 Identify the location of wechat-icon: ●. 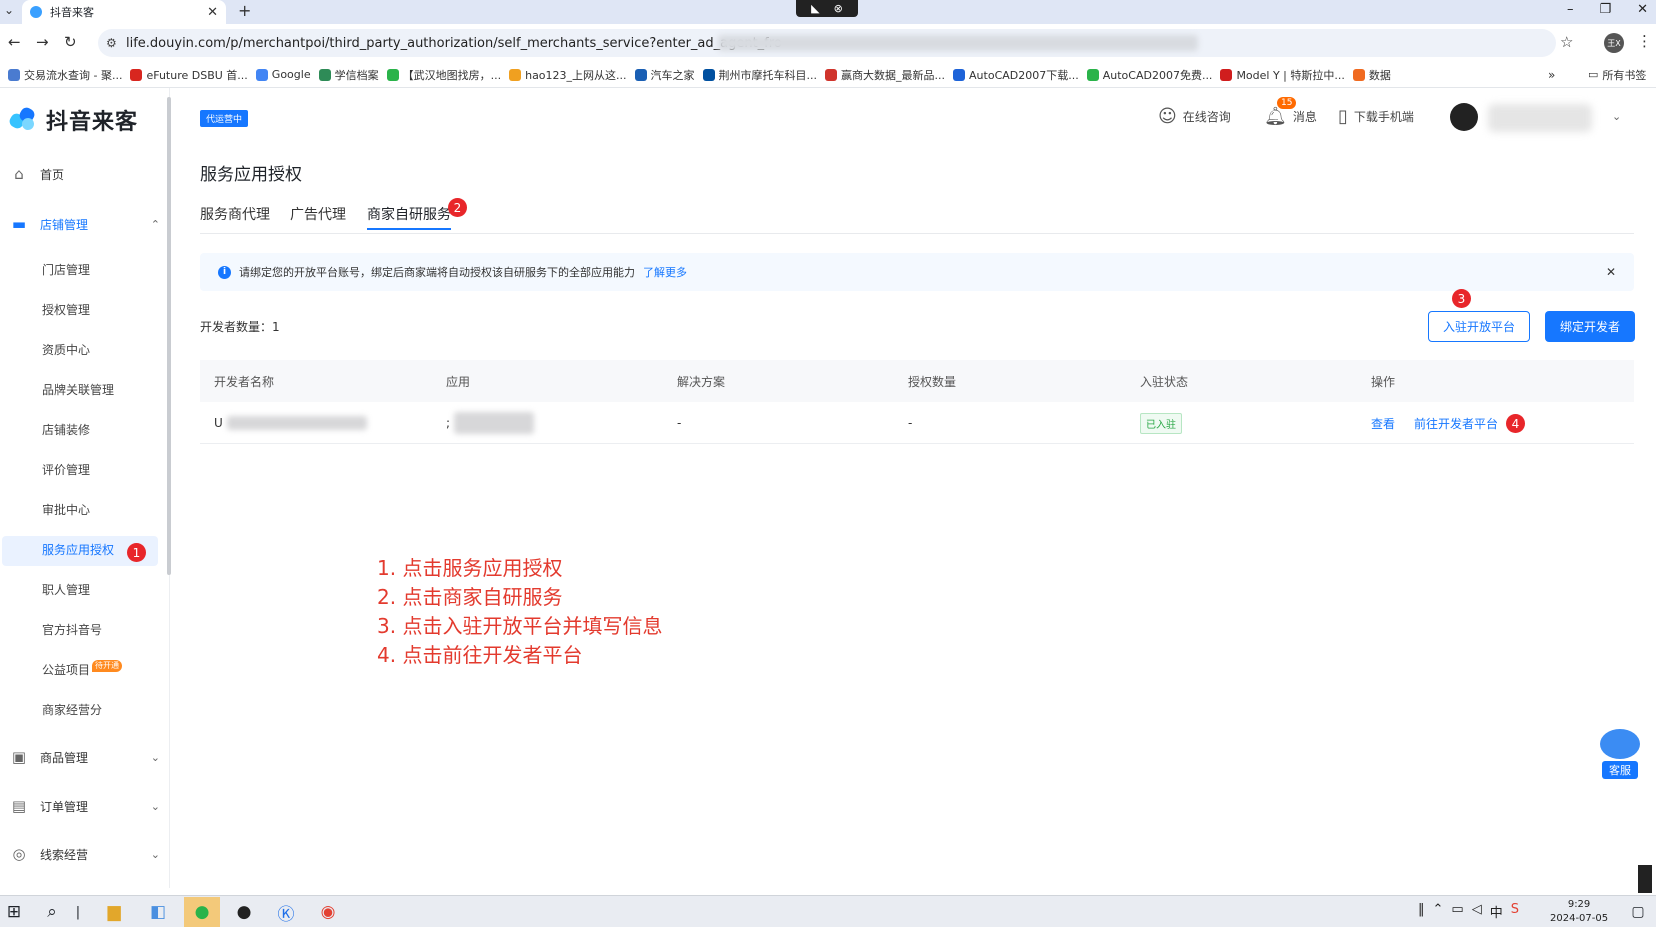
(202, 912).